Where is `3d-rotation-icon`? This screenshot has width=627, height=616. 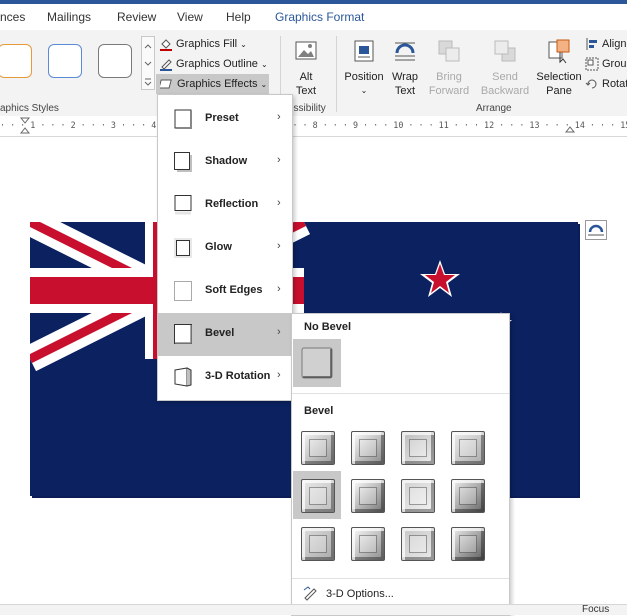 3d-rotation-icon is located at coordinates (183, 377).